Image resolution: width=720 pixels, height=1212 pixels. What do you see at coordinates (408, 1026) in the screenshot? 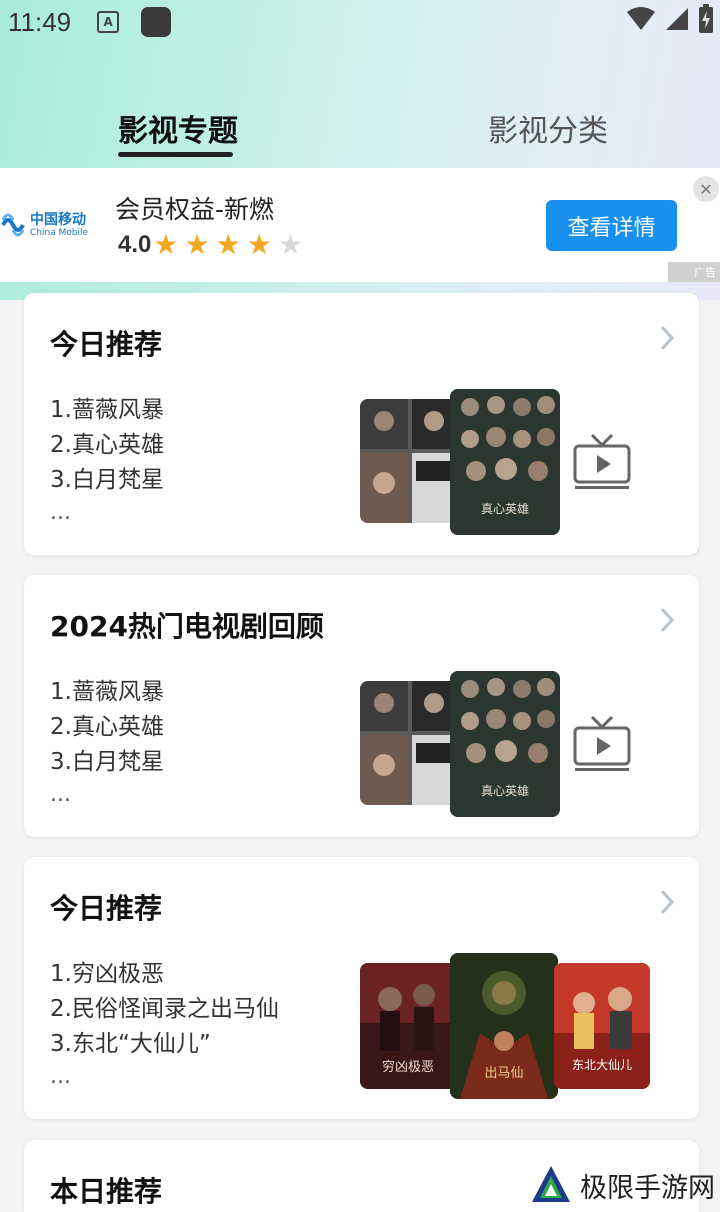
I see `poster-qiongxiong-ji-e: 穷凶极恶` at bounding box center [408, 1026].